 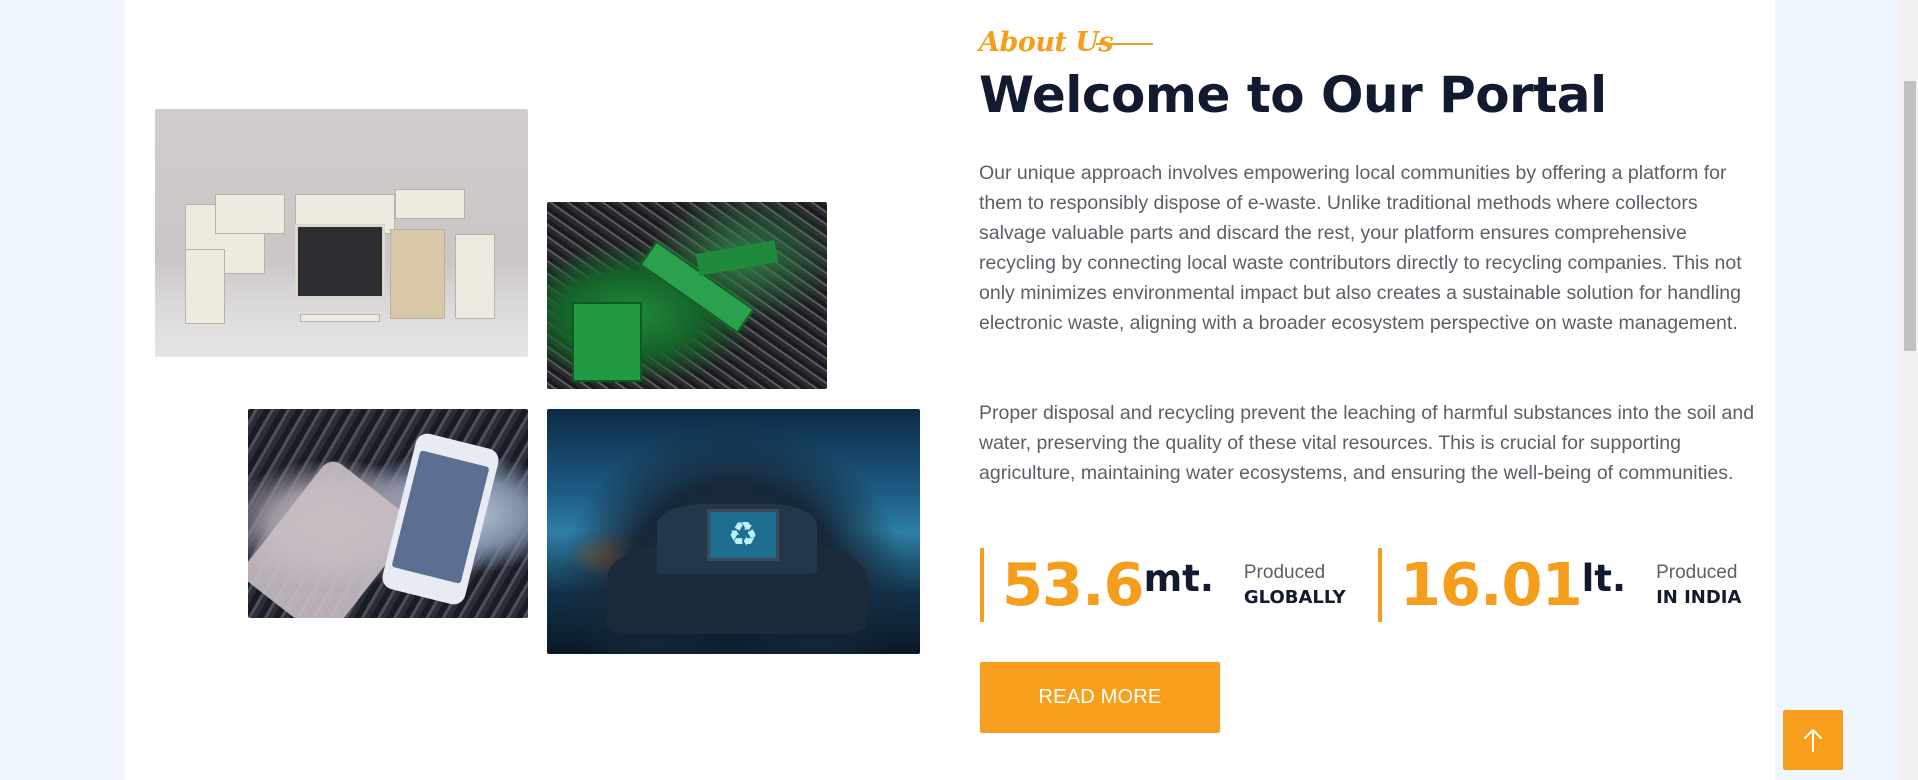 What do you see at coordinates (388, 513) in the screenshot?
I see `scrapped-phones-image` at bounding box center [388, 513].